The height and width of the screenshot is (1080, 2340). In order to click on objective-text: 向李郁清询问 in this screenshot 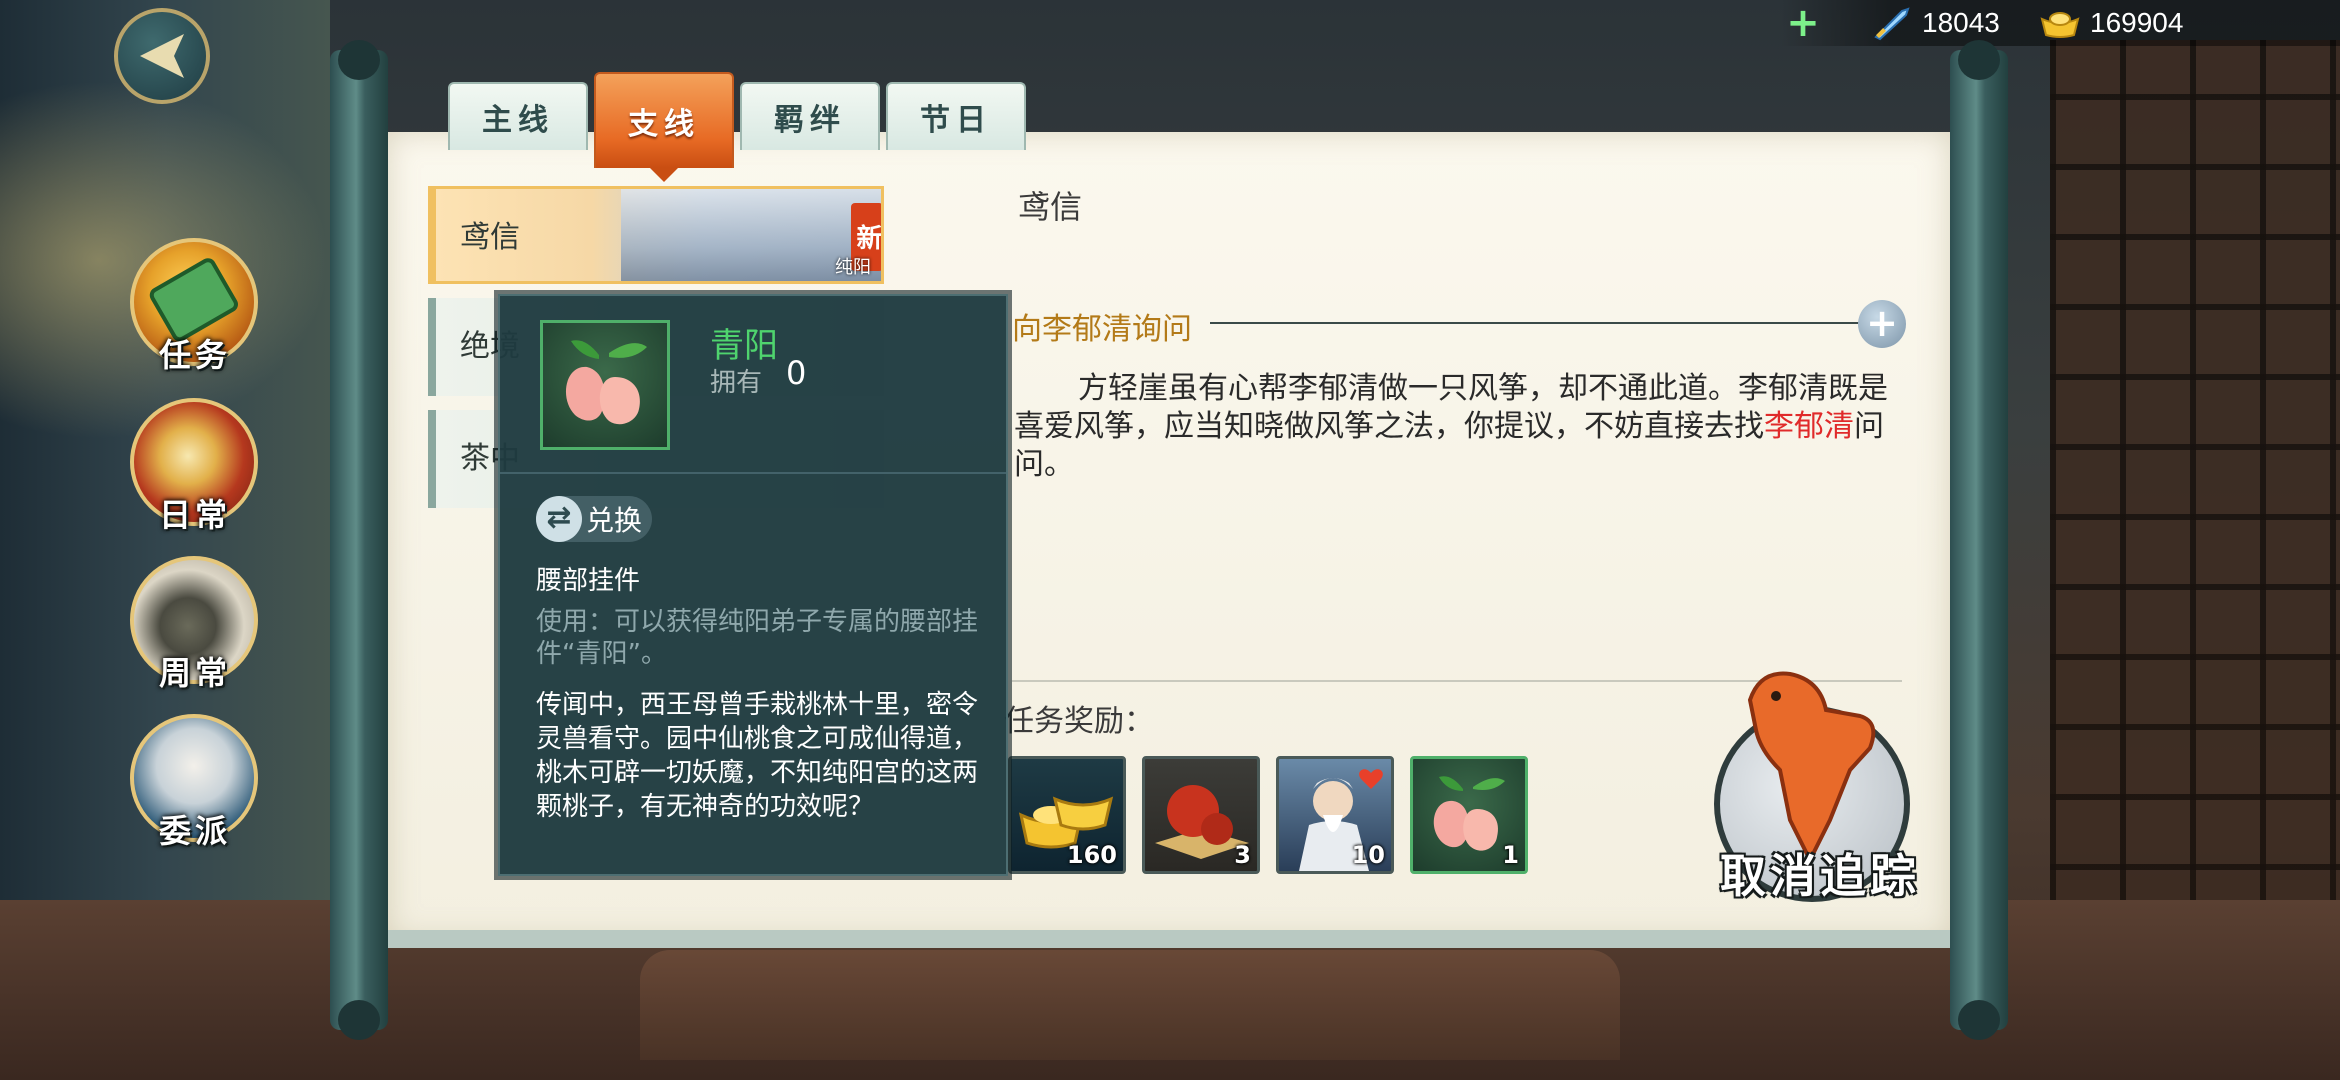, I will do `click(1102, 329)`.